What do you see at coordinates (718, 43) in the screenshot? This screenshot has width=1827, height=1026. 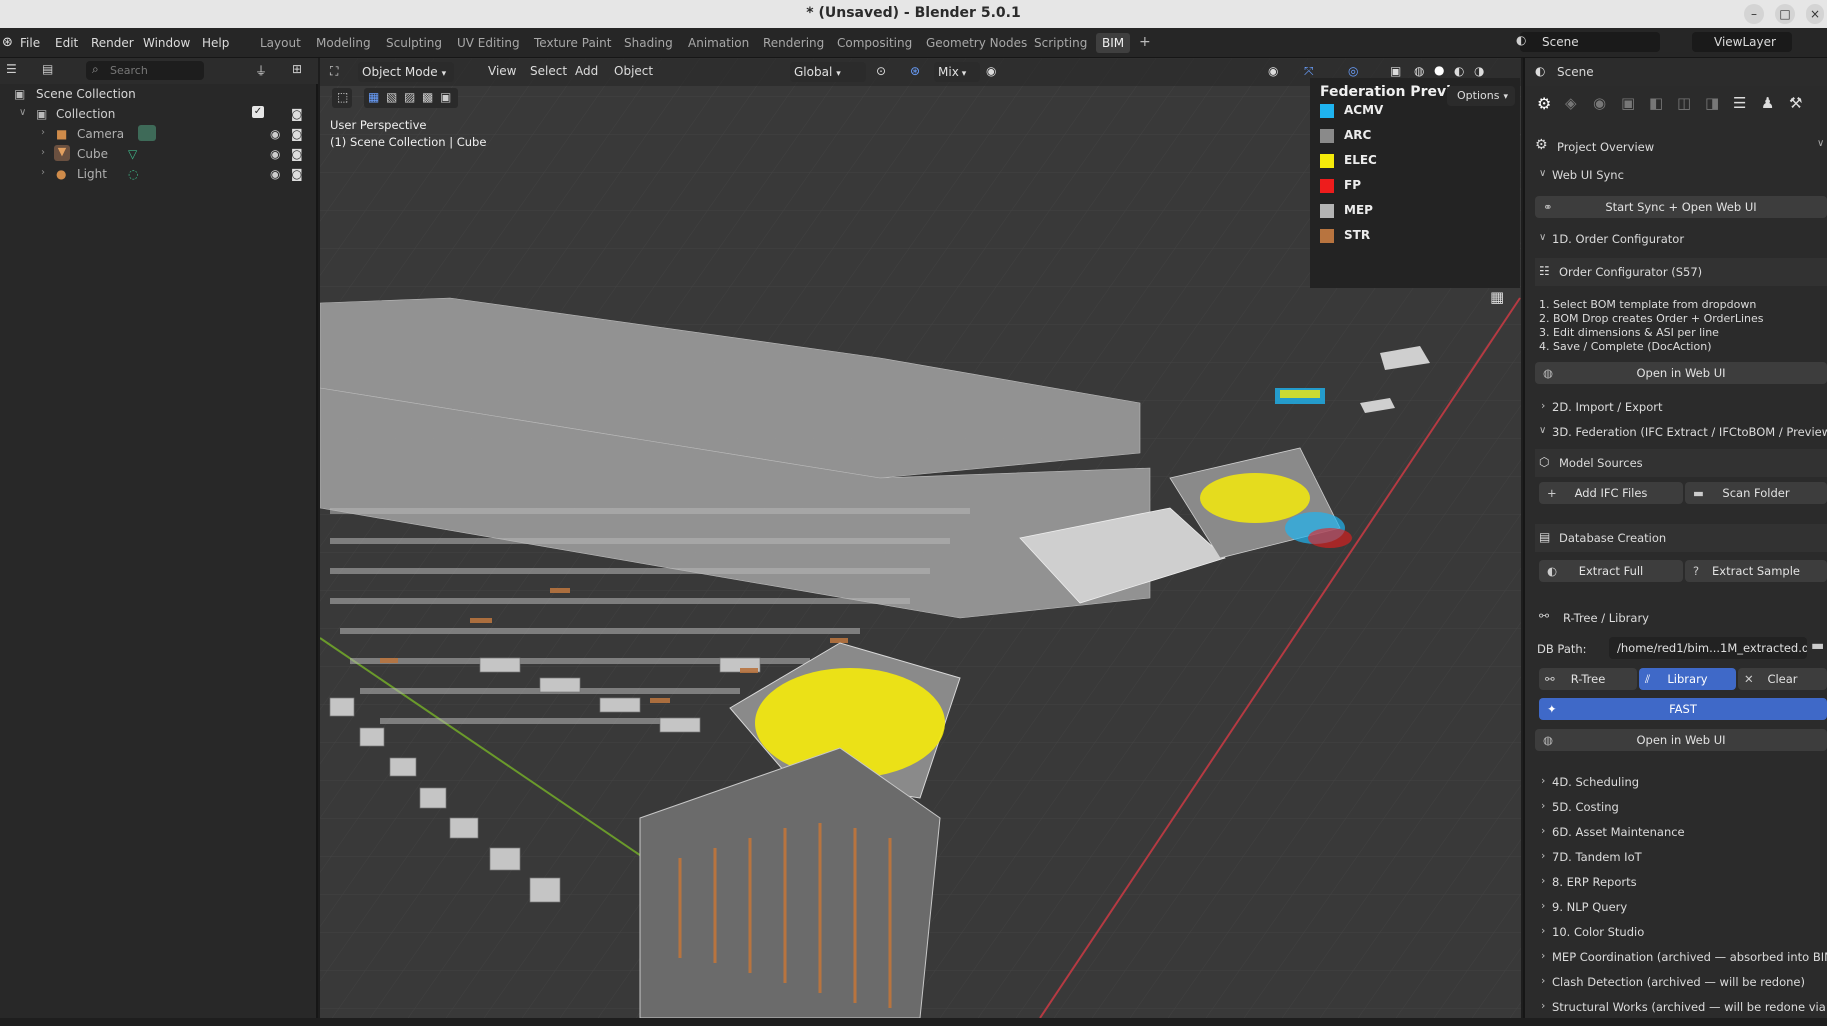 I see `tab-animation: Animation` at bounding box center [718, 43].